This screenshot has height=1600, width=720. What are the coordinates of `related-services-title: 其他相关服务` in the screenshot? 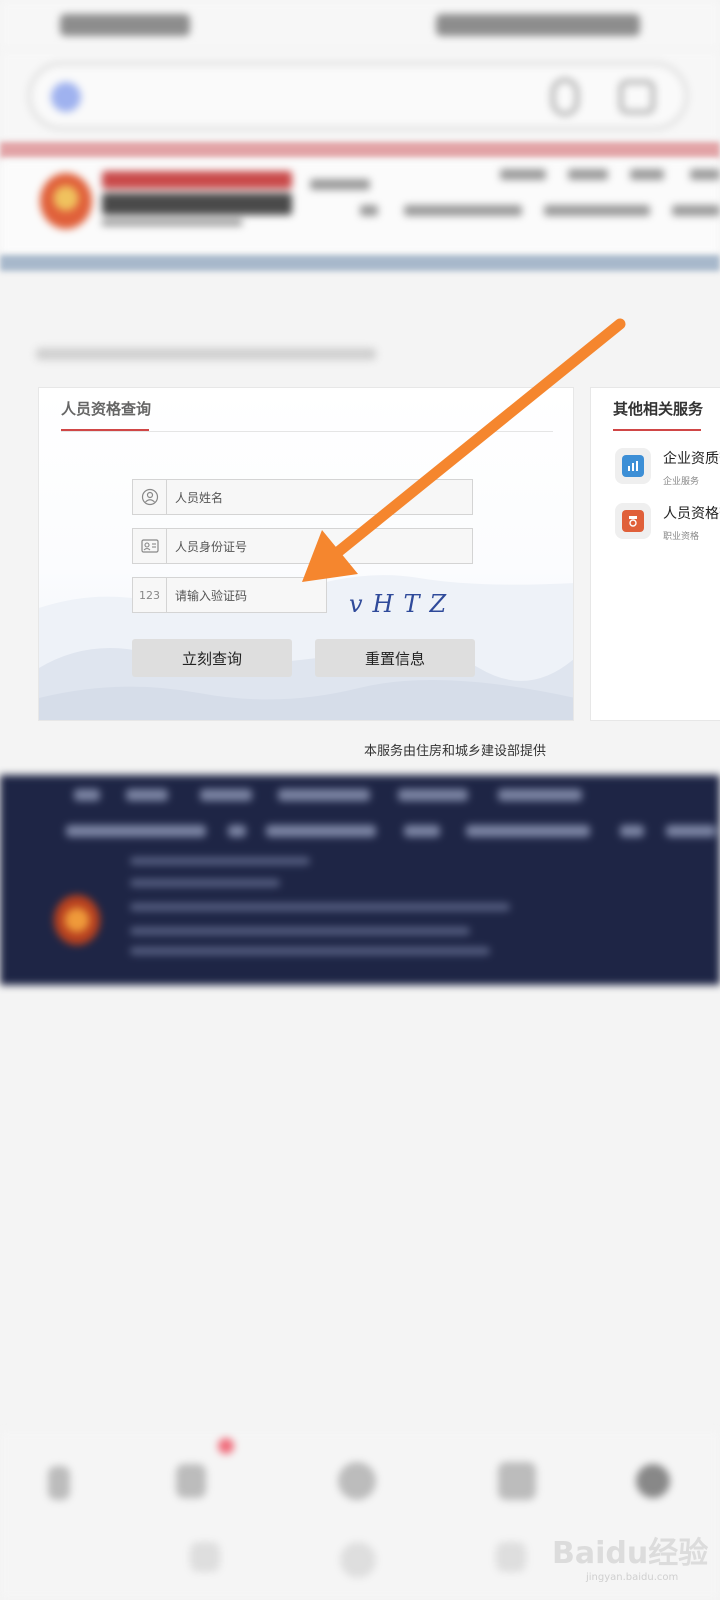 It's located at (658, 409).